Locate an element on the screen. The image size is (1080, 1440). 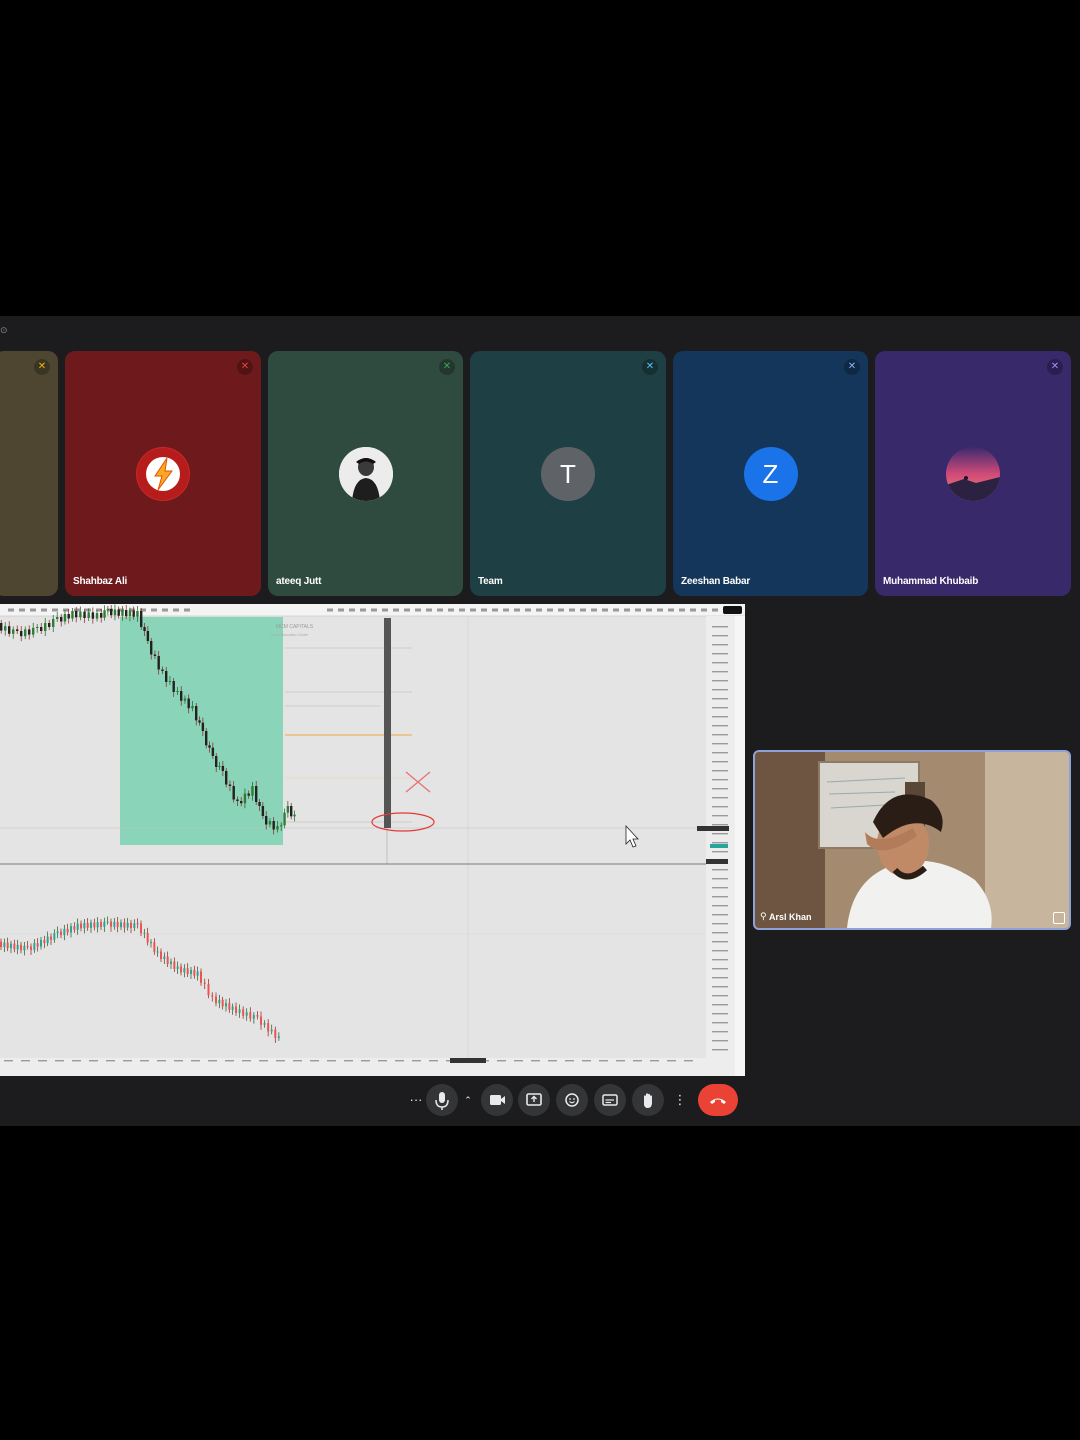
participant-tile-shahbaz: ✕ Shahbaz Ali is located at coordinates (163, 473).